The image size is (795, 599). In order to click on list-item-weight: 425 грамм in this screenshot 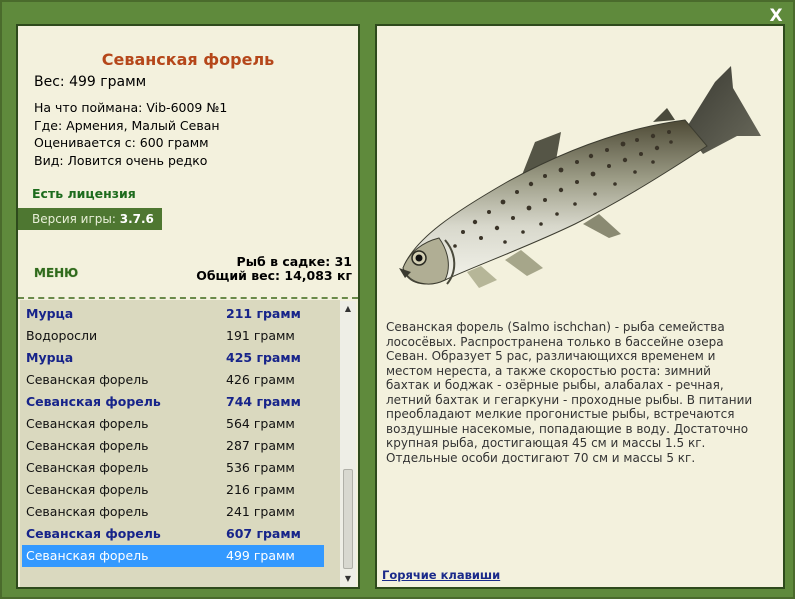, I will do `click(263, 357)`.